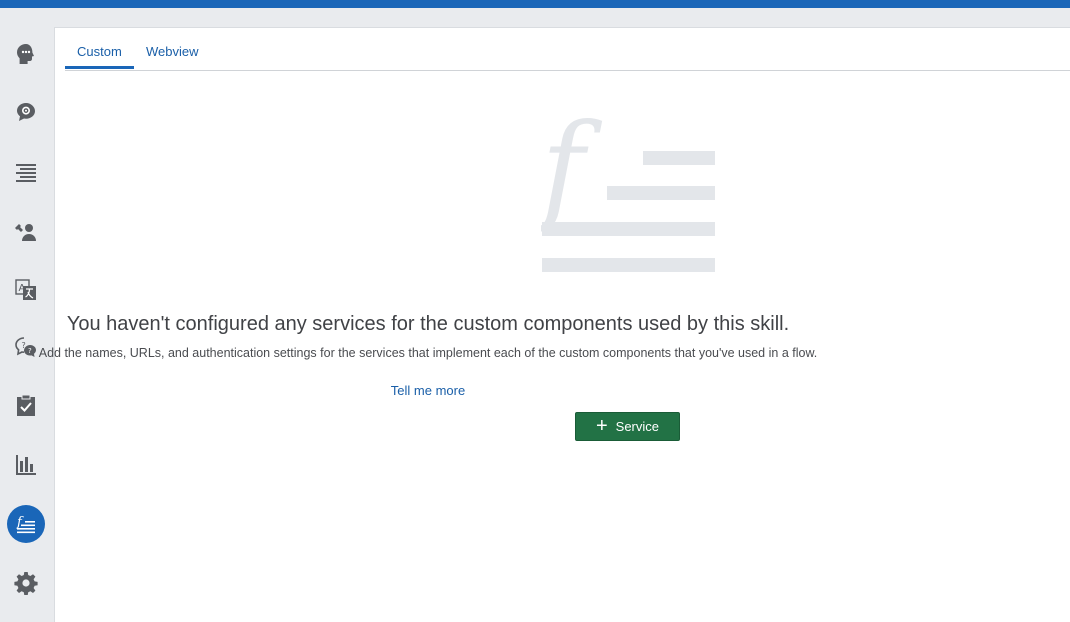 The image size is (1070, 622). I want to click on bar-chart-icon, so click(26, 465).